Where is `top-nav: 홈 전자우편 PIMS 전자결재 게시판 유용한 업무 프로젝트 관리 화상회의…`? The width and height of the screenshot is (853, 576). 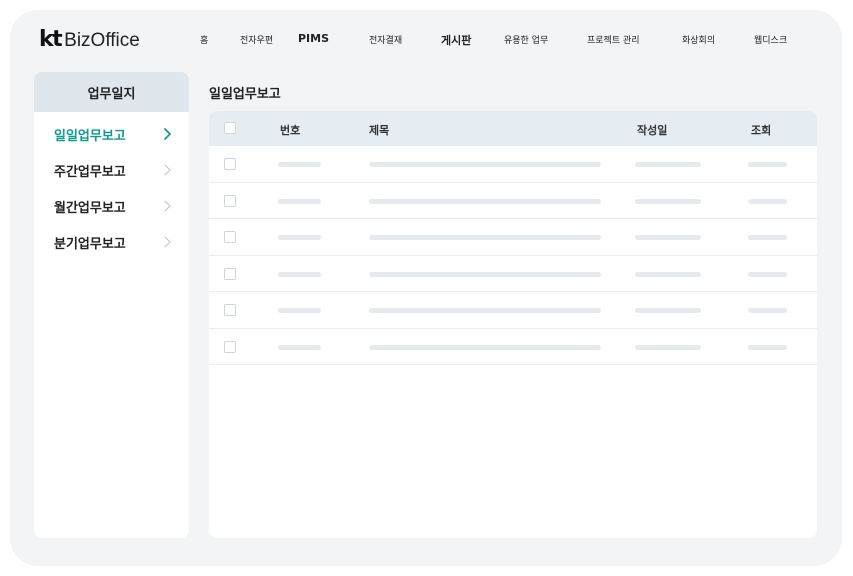 top-nav: 홈 전자우편 PIMS 전자결재 게시판 유용한 업무 프로젝트 관리 화상회의… is located at coordinates (426, 38).